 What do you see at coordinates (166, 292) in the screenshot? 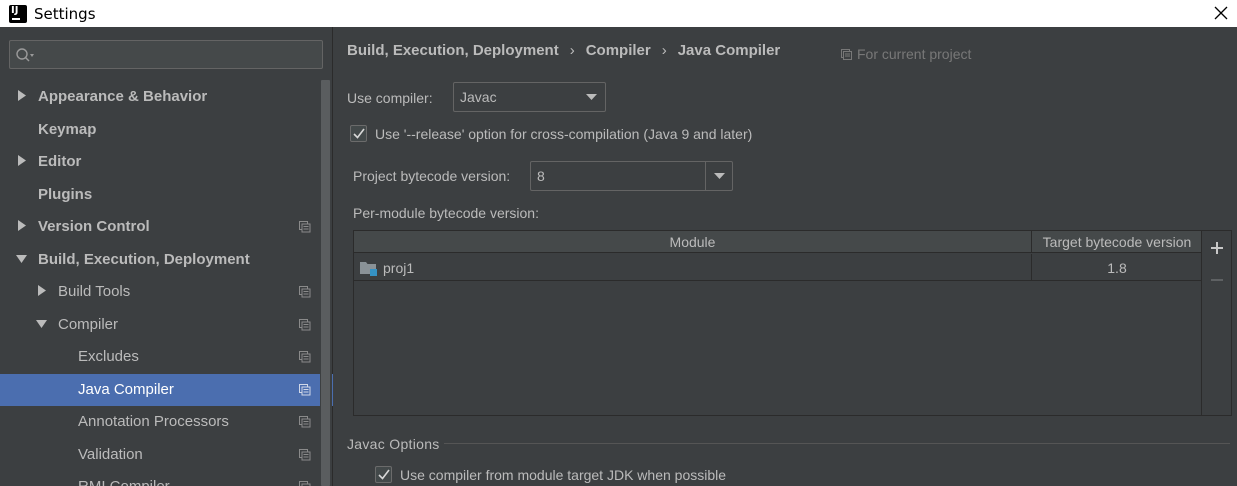
I see `sidebar-item: Build Tools` at bounding box center [166, 292].